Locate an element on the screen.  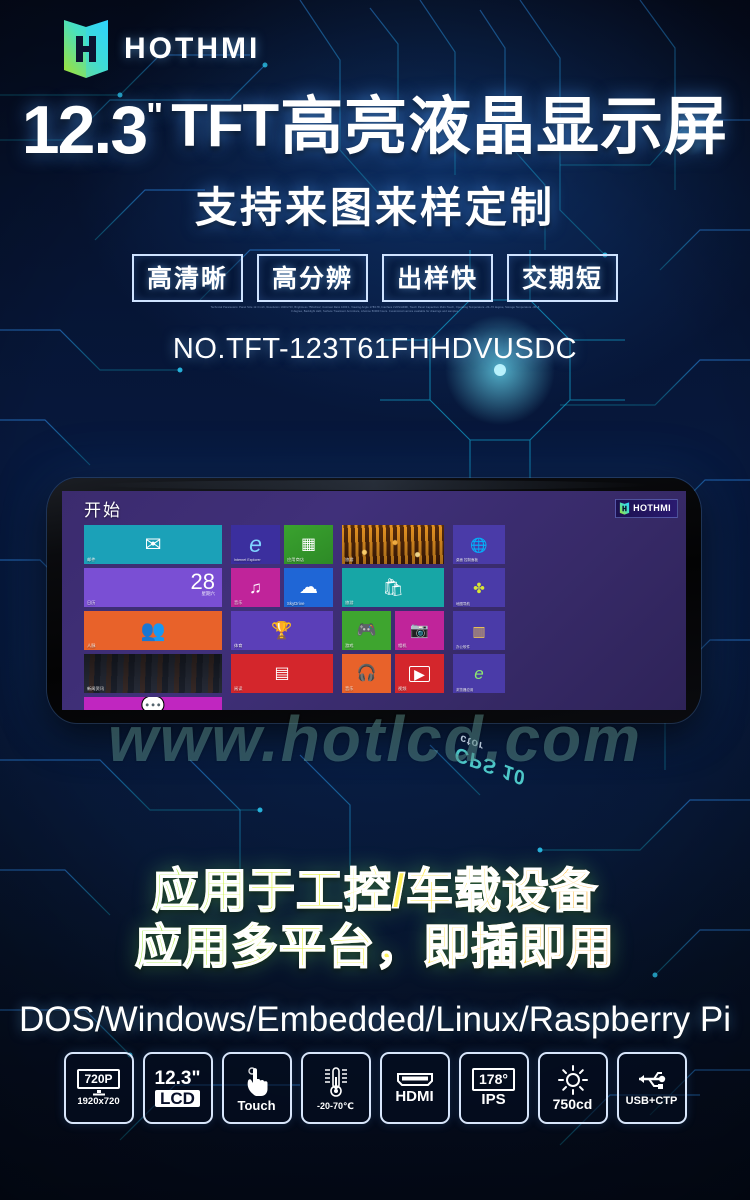
tile-label: 日历 is located at coordinates (91, 602).